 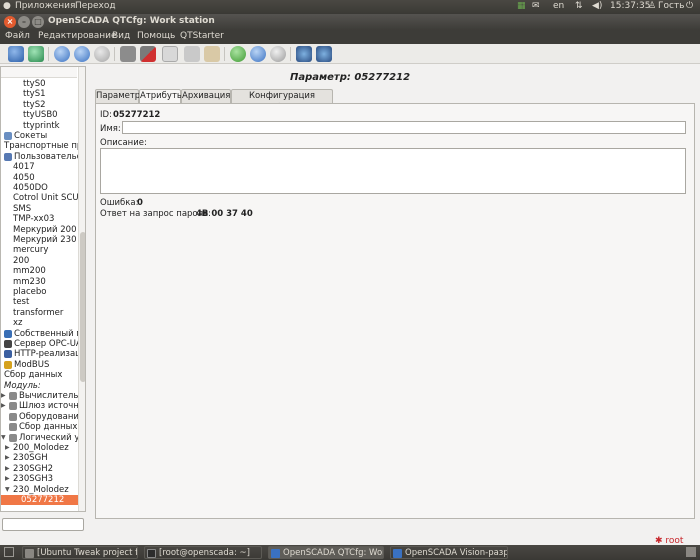 I want to click on tree-item: ▼ Логический у, so click(x=40, y=438).